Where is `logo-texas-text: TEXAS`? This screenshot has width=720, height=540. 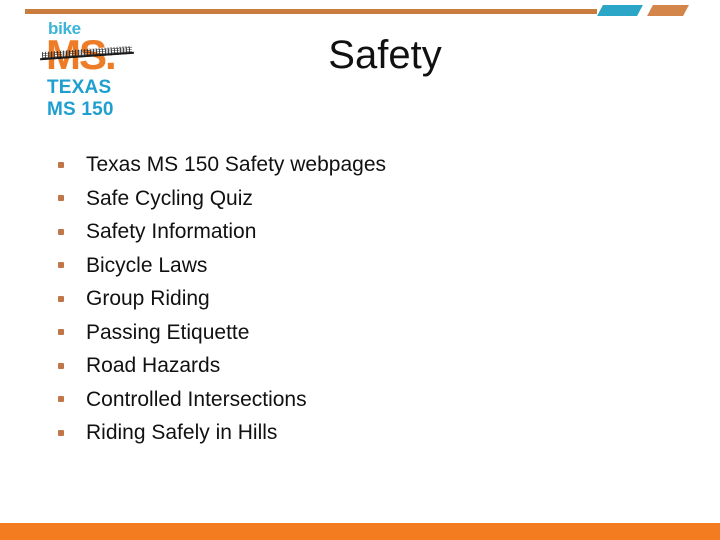
logo-texas-text: TEXAS is located at coordinates (79, 87).